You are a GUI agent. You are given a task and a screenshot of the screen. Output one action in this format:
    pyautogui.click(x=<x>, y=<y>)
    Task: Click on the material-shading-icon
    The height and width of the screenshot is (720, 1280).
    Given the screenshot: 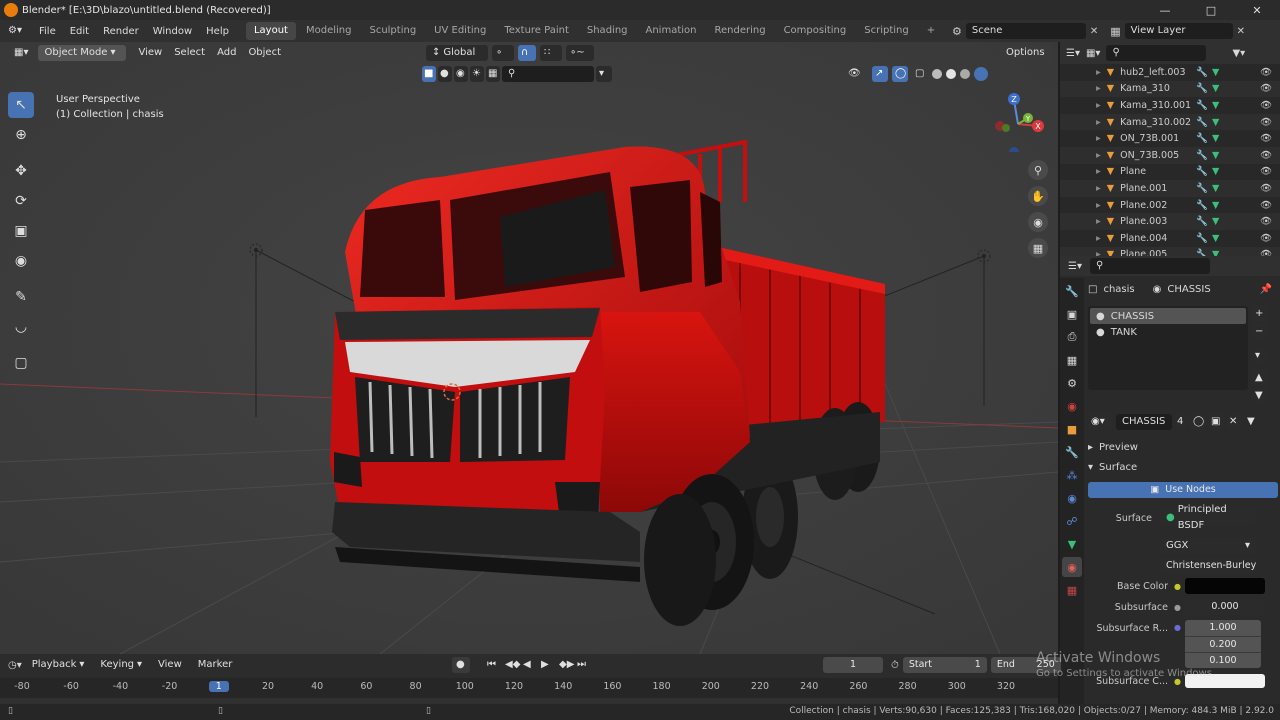 What is the action you would take?
    pyautogui.click(x=965, y=74)
    